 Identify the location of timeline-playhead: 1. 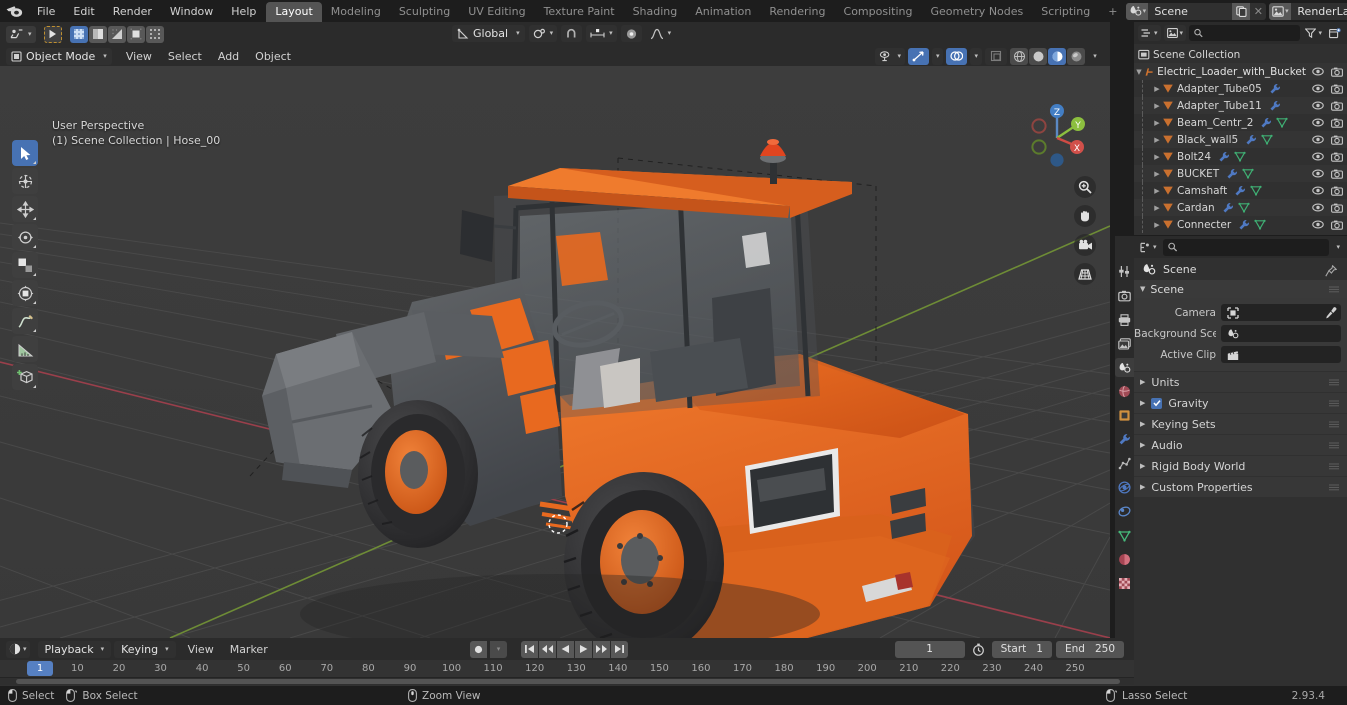
(40, 668).